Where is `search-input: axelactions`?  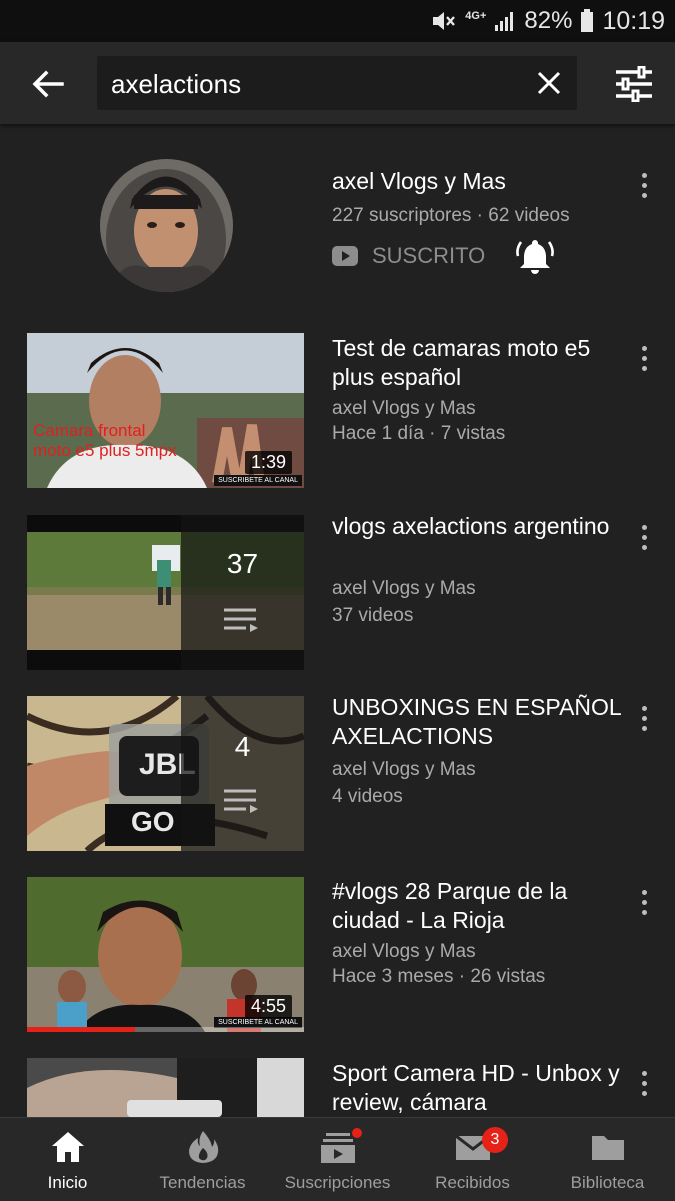 search-input: axelactions is located at coordinates (337, 83).